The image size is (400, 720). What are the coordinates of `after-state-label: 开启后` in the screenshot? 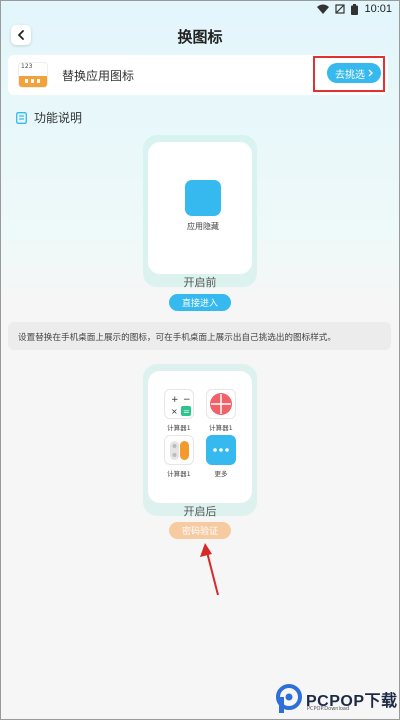 It's located at (200, 511).